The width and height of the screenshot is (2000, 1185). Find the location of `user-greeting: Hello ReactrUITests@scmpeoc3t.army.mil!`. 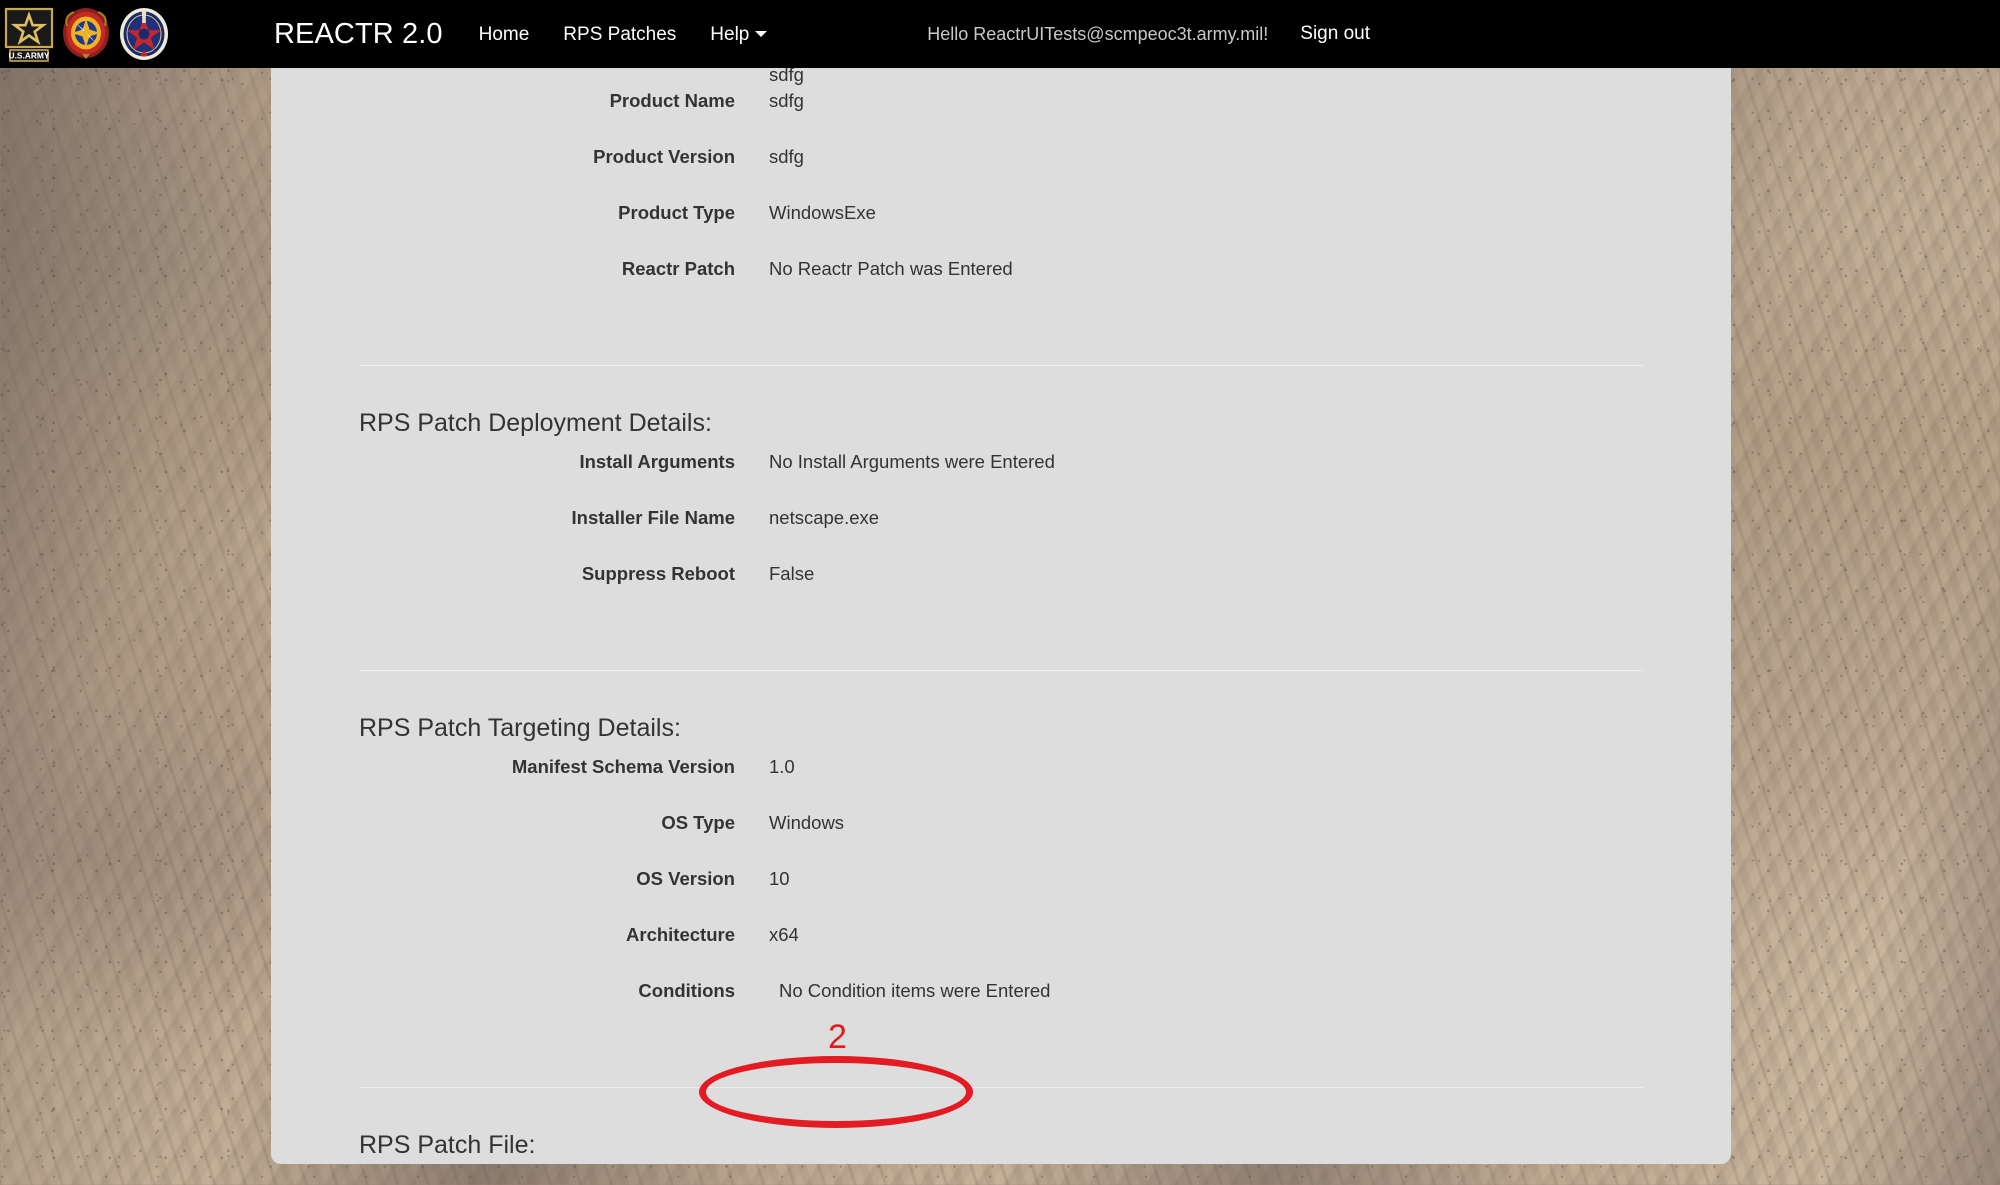

user-greeting: Hello ReactrUITests@scmpeoc3t.army.mil! is located at coordinates (1098, 33).